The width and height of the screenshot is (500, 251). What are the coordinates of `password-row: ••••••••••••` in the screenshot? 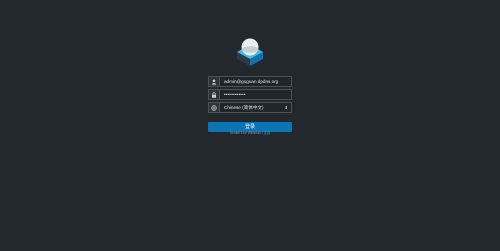 It's located at (250, 94).